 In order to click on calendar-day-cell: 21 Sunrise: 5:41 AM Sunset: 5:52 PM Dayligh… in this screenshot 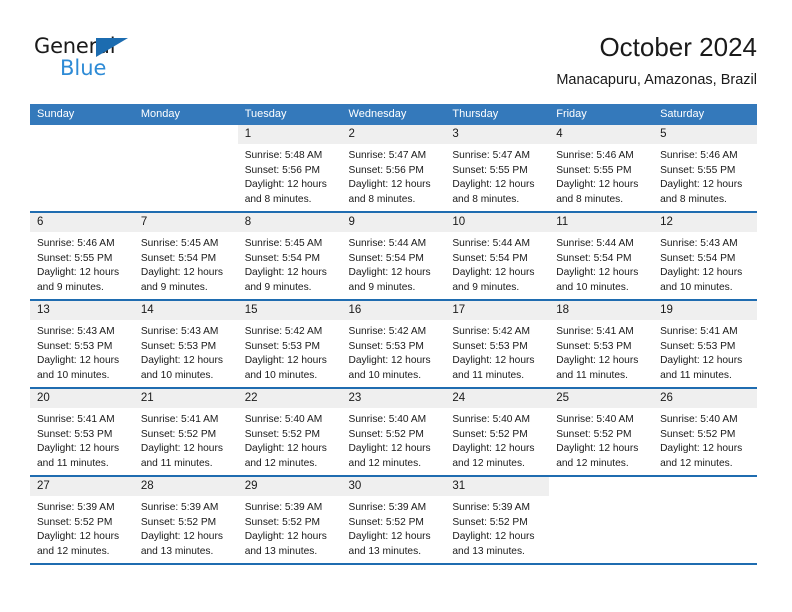, I will do `click(185, 432)`.